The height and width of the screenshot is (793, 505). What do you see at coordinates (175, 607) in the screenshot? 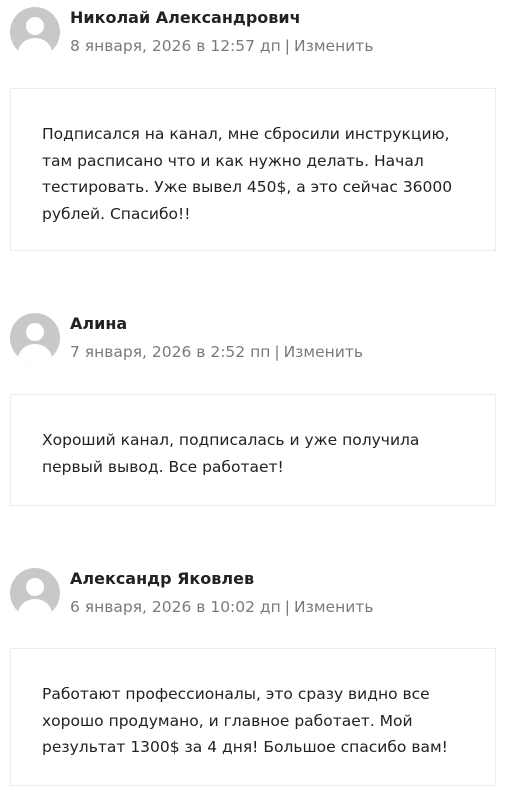
I see `comment-date: 6 января, 2026 в 10:02 дп` at bounding box center [175, 607].